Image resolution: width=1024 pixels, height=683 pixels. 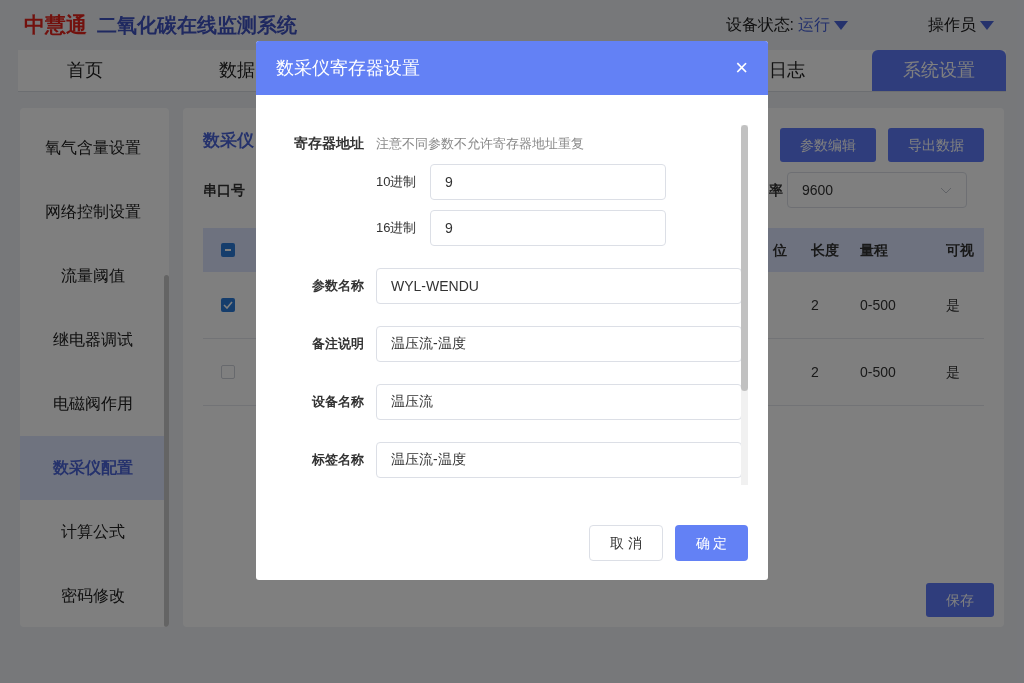 I want to click on sidebar-item: 流量阈值, so click(x=92, y=276).